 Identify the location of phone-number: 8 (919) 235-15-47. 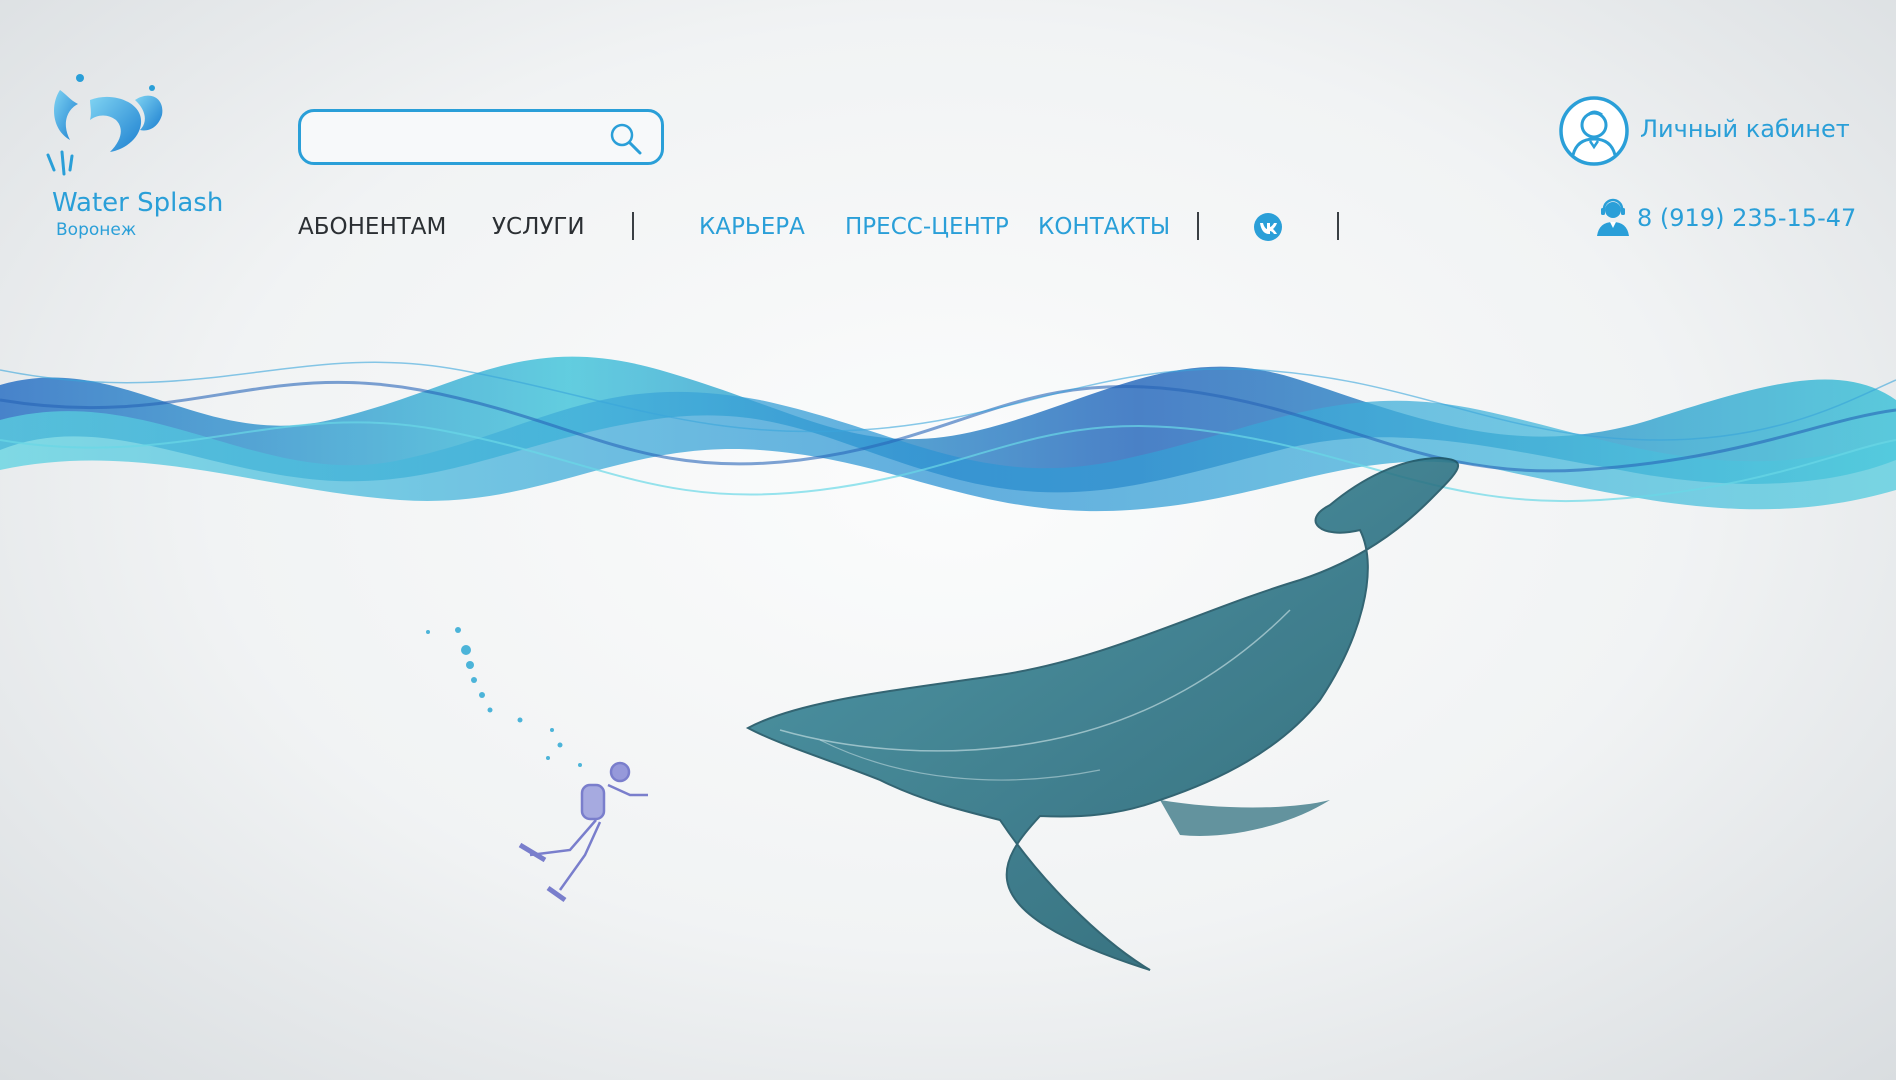
(1747, 218).